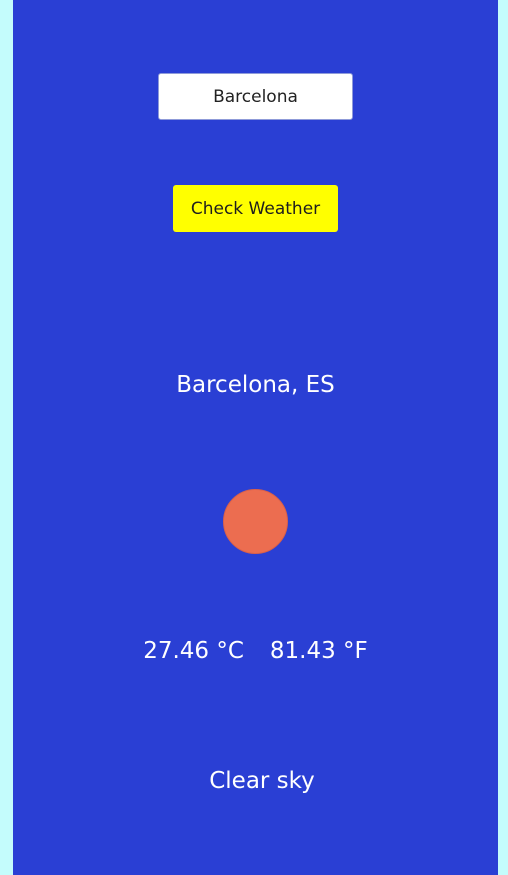 This screenshot has height=875, width=508. Describe the element at coordinates (255, 385) in the screenshot. I see `location-label: Barcelona, ES` at that location.